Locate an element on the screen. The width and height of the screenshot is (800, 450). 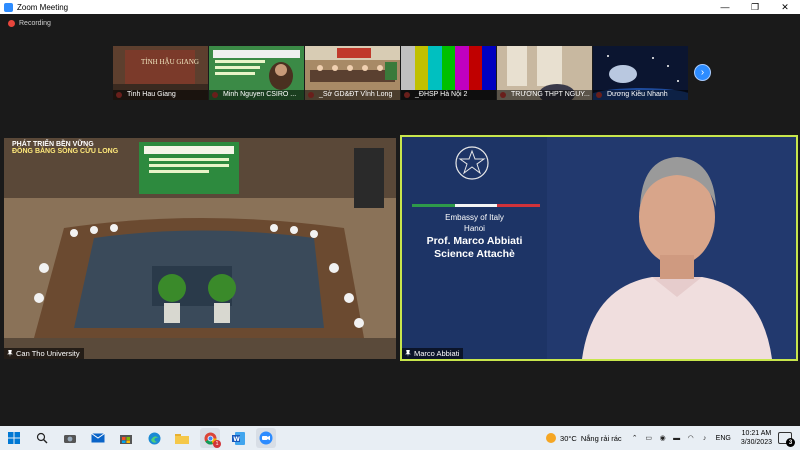
clock: 10:21 AM 3/30/2023 is located at coordinates (756, 438).